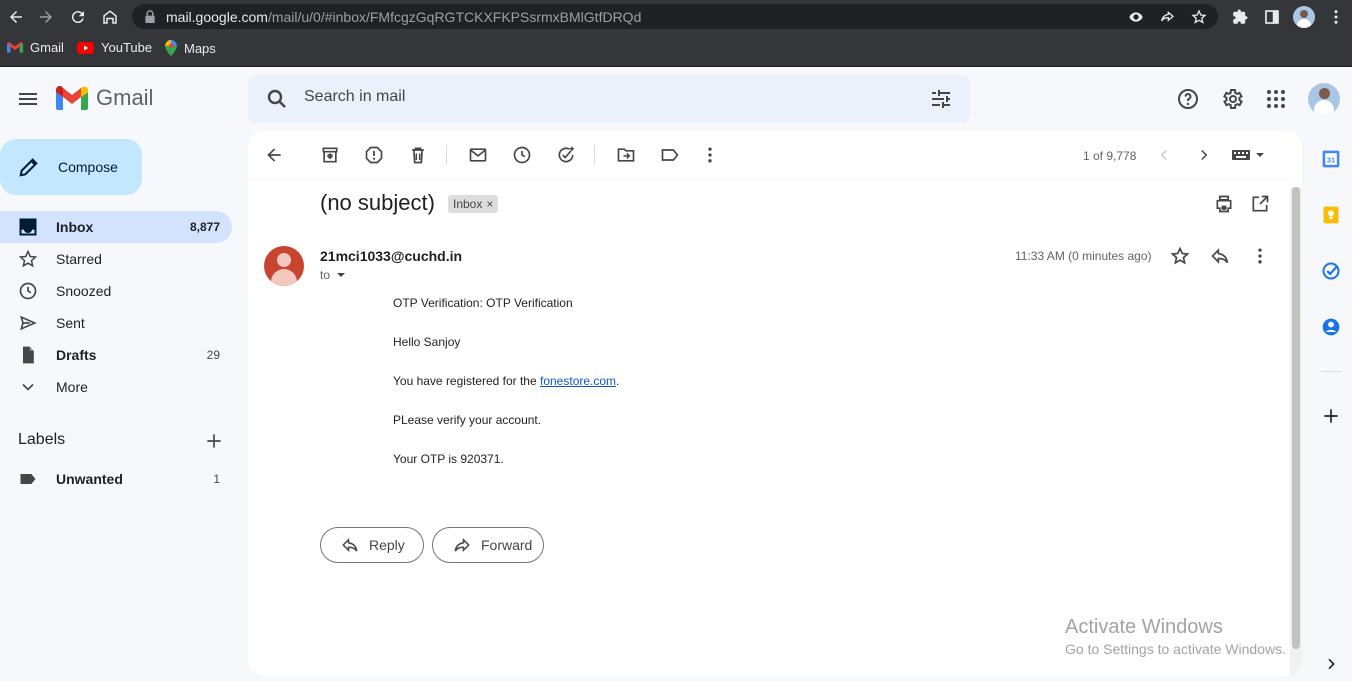 The image size is (1352, 681). Describe the element at coordinates (190, 48) in the screenshot. I see `bookmark-maps: Maps` at that location.